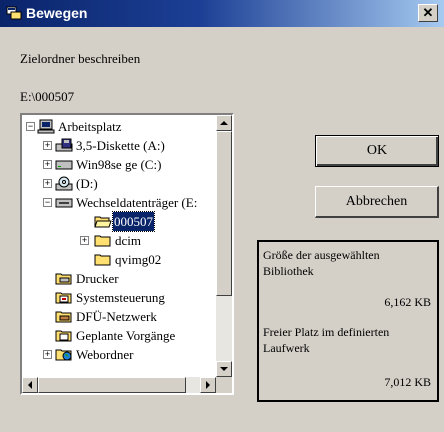 Image resolution: width=444 pixels, height=432 pixels. I want to click on tree-item-label: 000507, so click(133, 221).